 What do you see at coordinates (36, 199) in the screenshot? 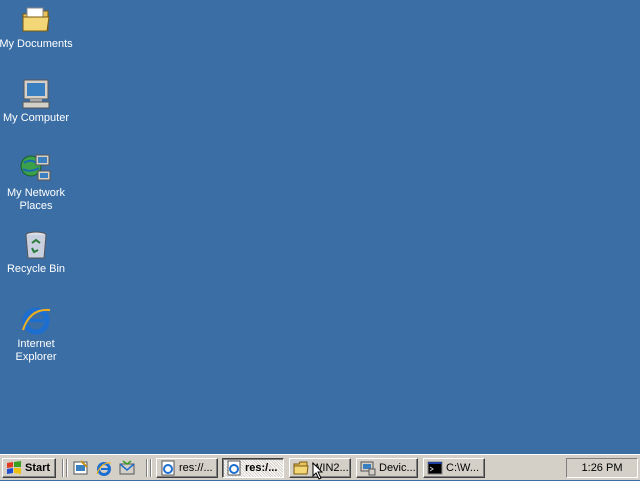
I see `desktop-icon-label: My Network Places` at bounding box center [36, 199].